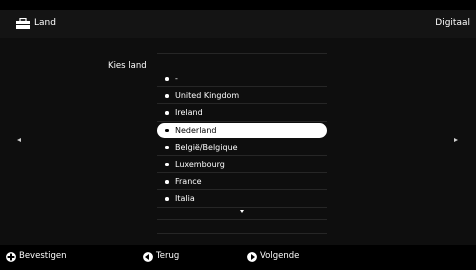 Image resolution: width=476 pixels, height=270 pixels. Describe the element at coordinates (456, 140) in the screenshot. I see `right-arrow-icon` at that location.